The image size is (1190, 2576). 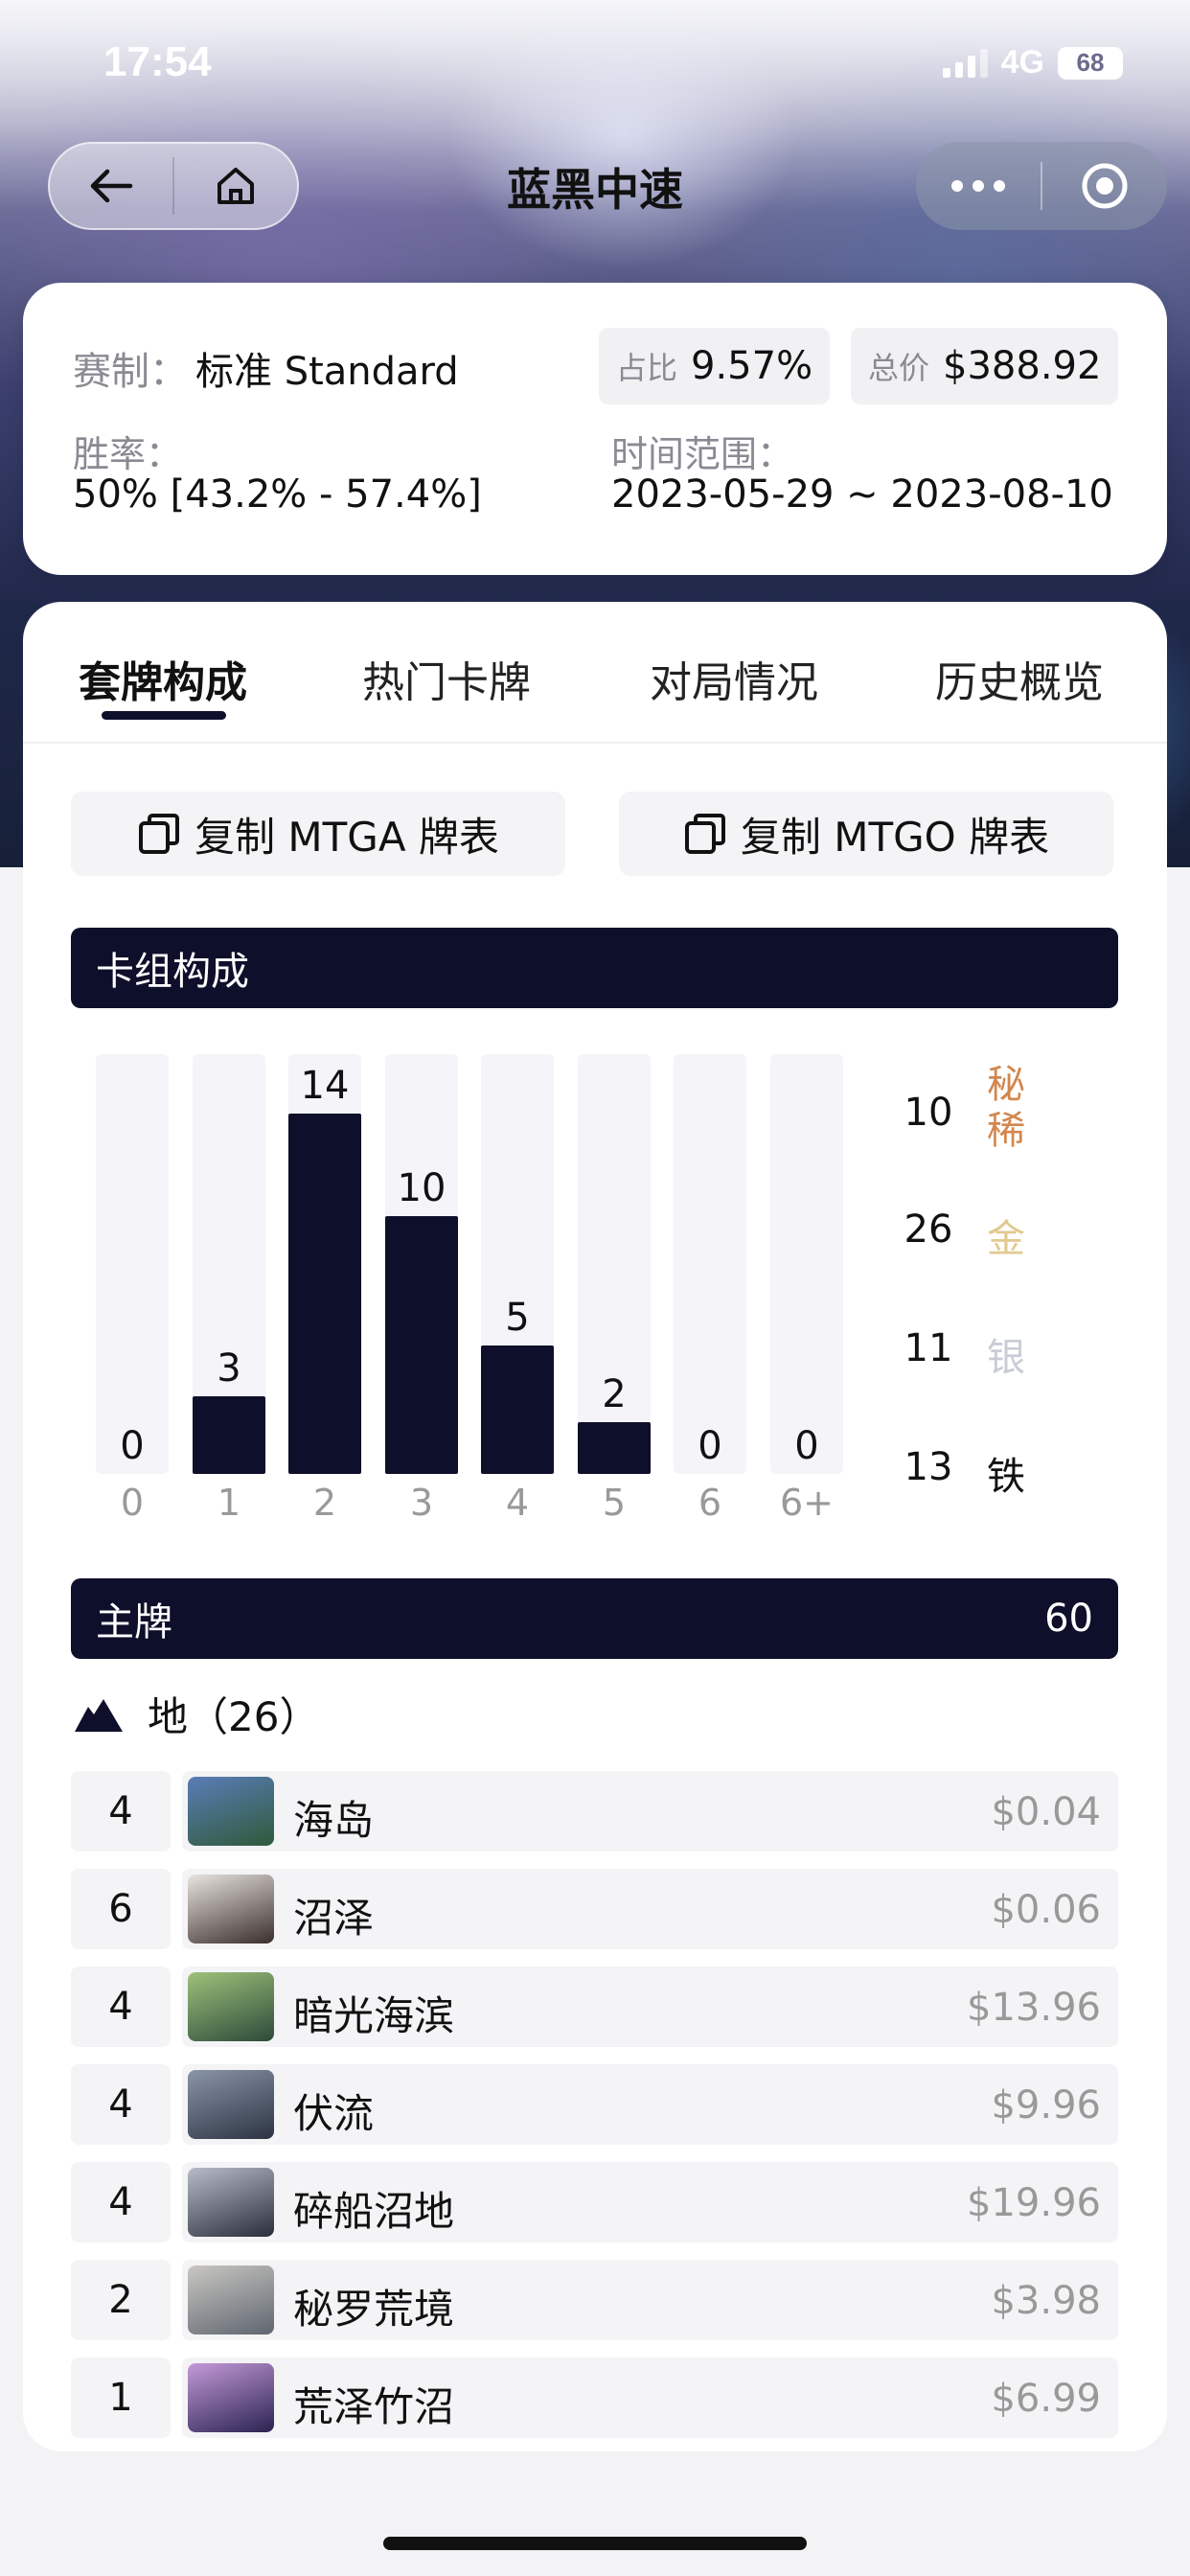 What do you see at coordinates (1034, 2008) in the screenshot?
I see `card-price: $13.96` at bounding box center [1034, 2008].